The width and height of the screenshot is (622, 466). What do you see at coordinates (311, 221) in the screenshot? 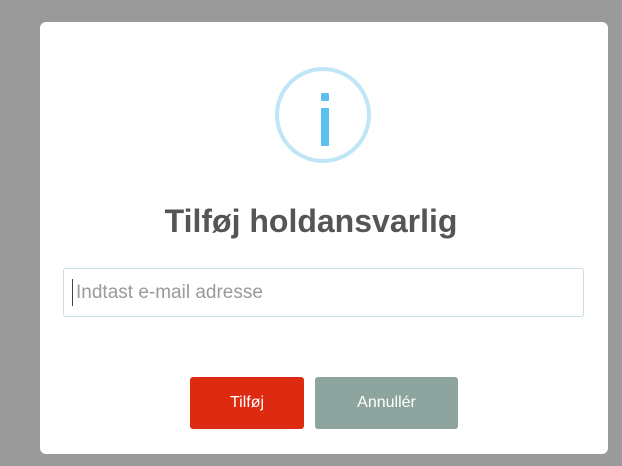
I see `dialog-title: Tilføj holdansvarlig` at bounding box center [311, 221].